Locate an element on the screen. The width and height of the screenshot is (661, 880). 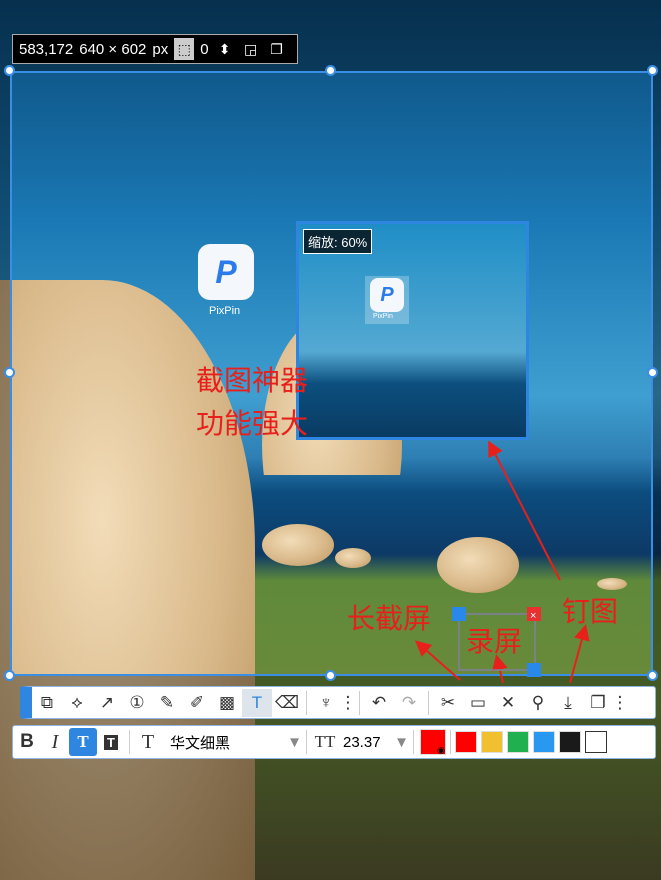
redo-icon: ↷ is located at coordinates (409, 703).